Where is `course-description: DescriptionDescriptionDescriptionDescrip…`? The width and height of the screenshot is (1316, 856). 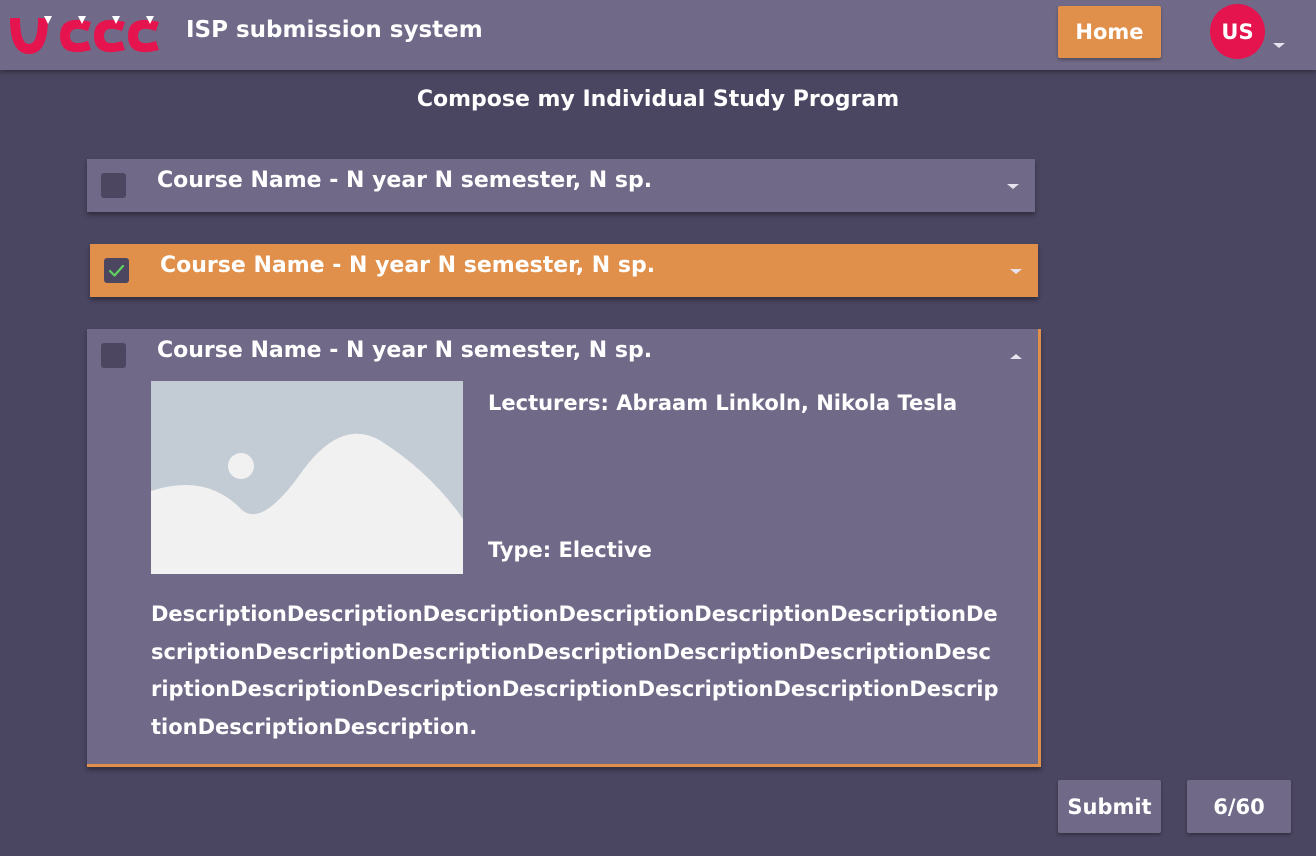
course-description: DescriptionDescriptionDescriptionDescrip… is located at coordinates (575, 670).